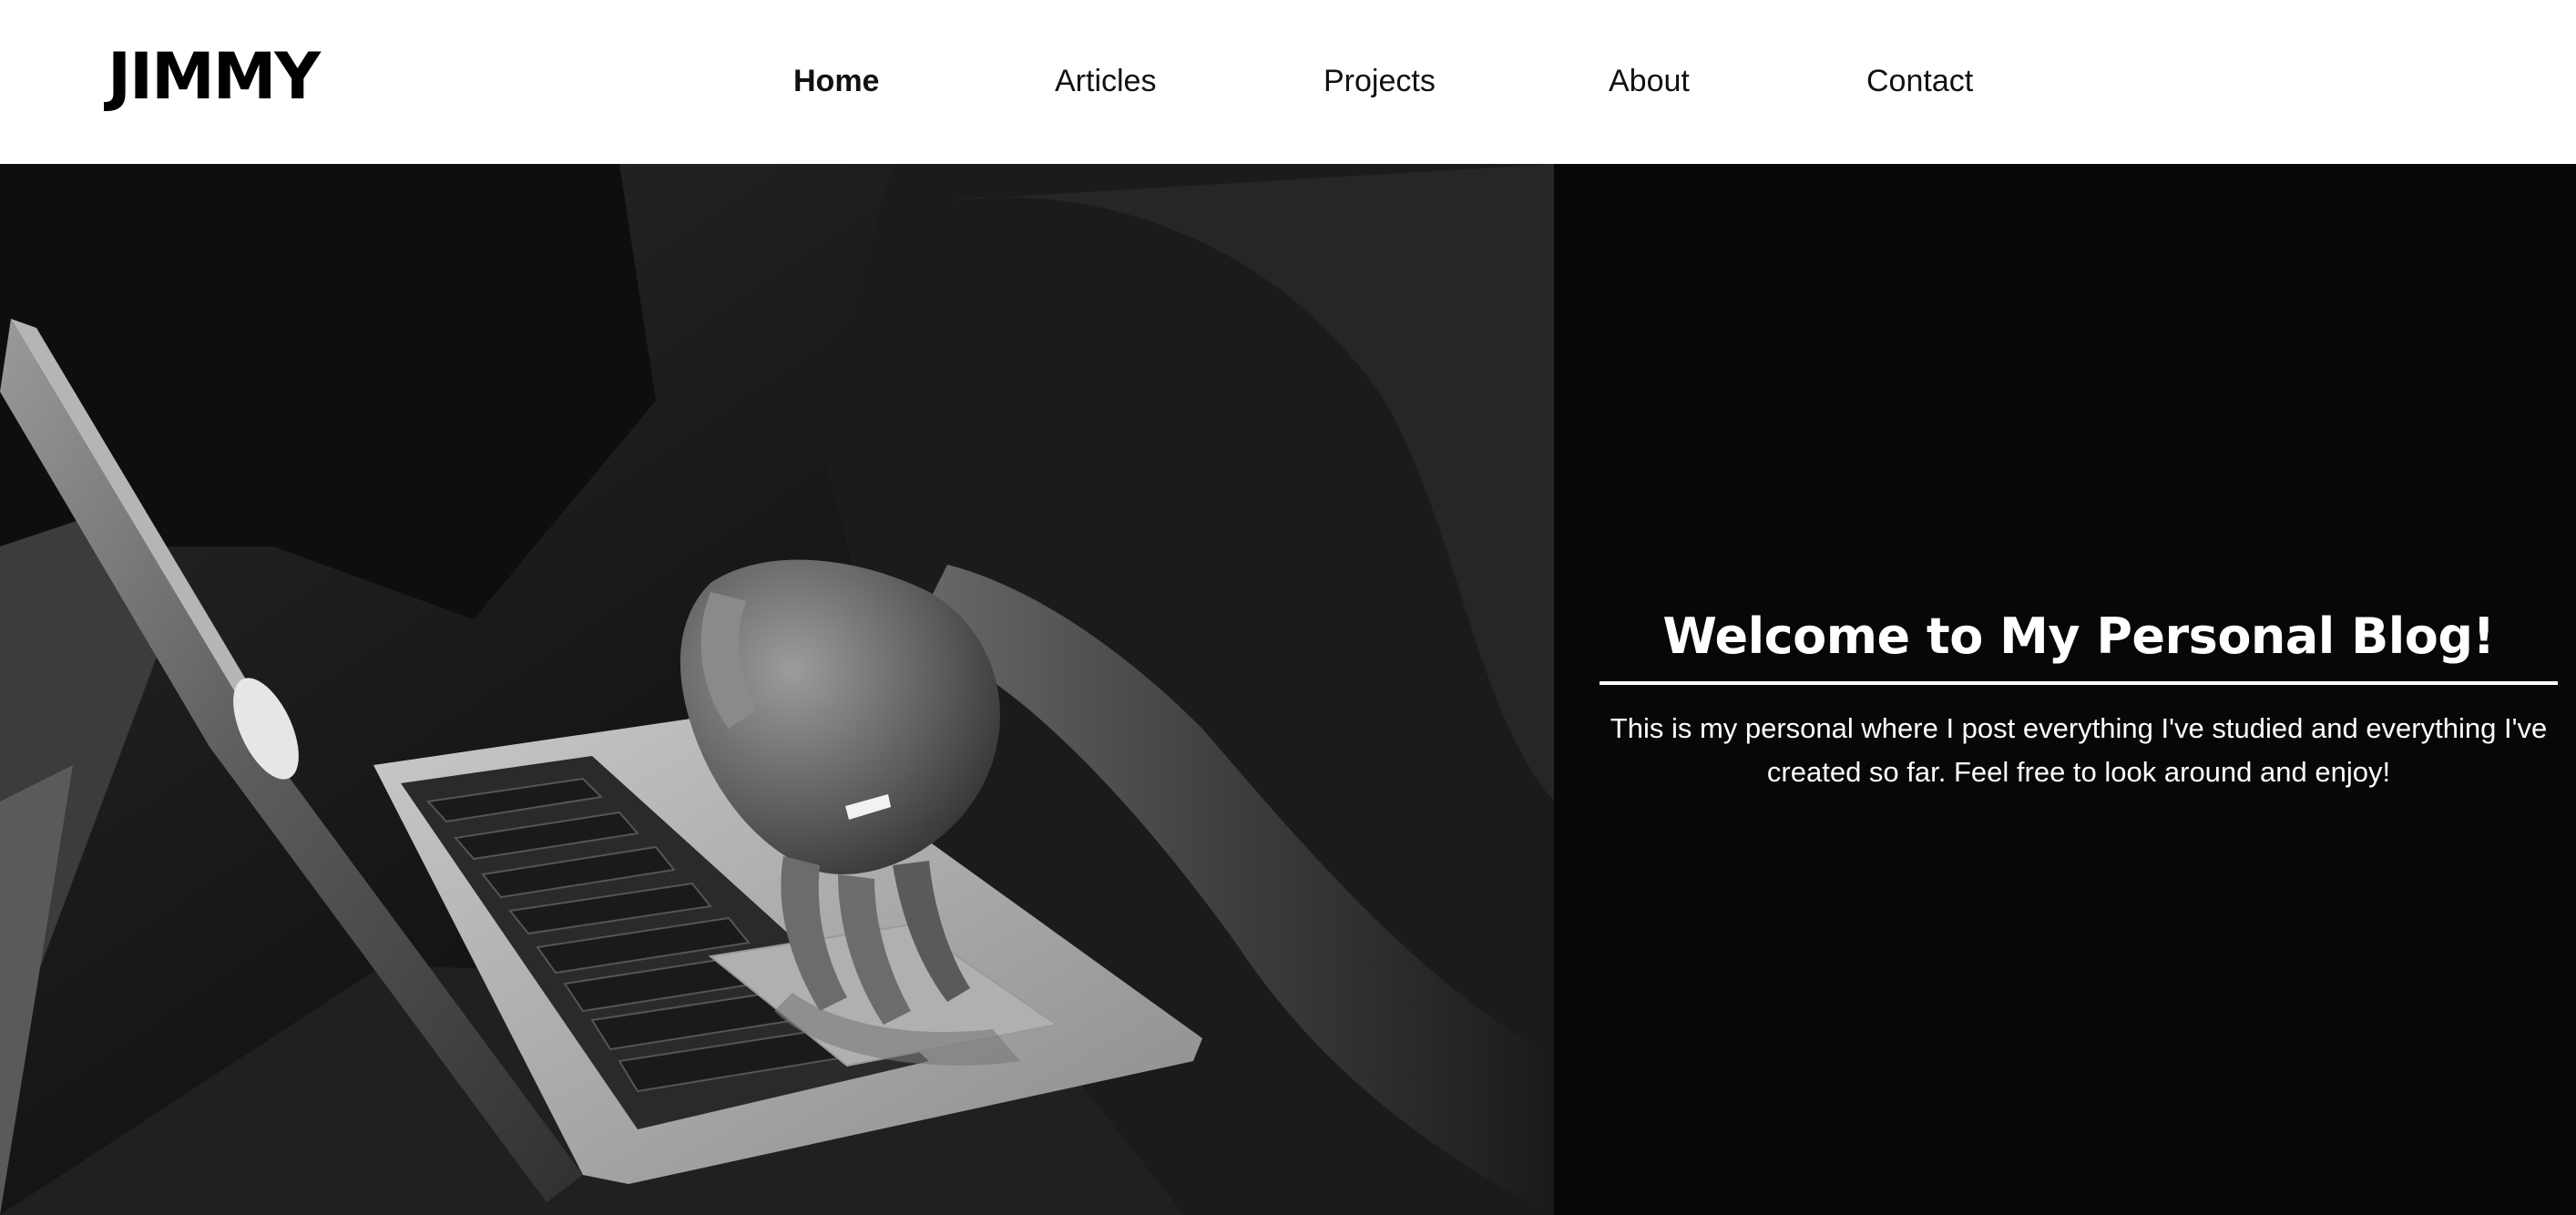  I want to click on hero-divider, so click(2079, 683).